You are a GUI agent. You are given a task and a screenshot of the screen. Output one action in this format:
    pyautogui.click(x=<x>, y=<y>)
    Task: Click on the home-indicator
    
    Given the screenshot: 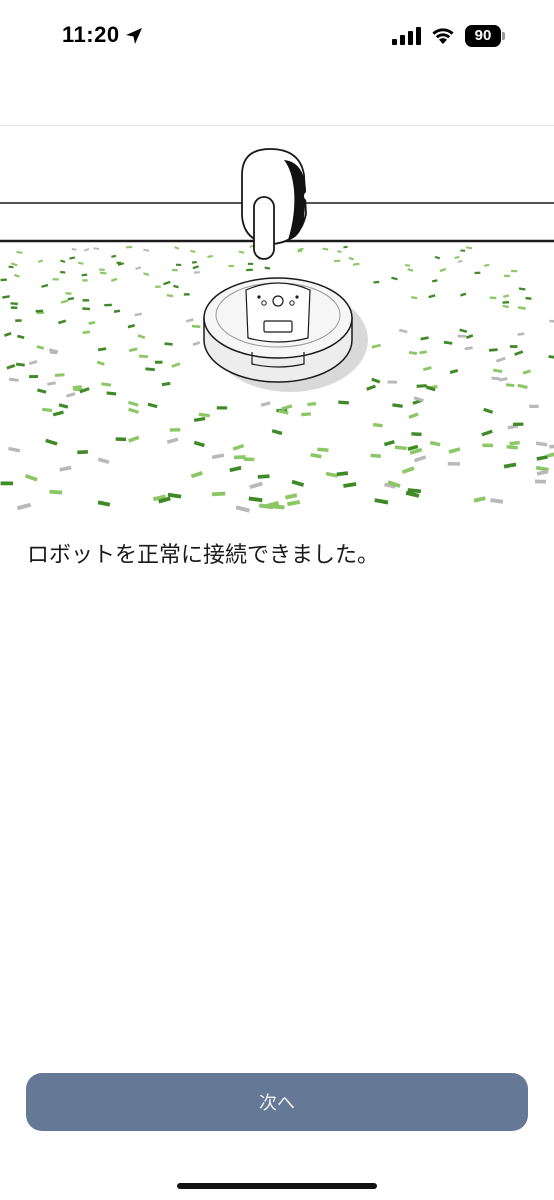 What is the action you would take?
    pyautogui.click(x=277, y=1186)
    